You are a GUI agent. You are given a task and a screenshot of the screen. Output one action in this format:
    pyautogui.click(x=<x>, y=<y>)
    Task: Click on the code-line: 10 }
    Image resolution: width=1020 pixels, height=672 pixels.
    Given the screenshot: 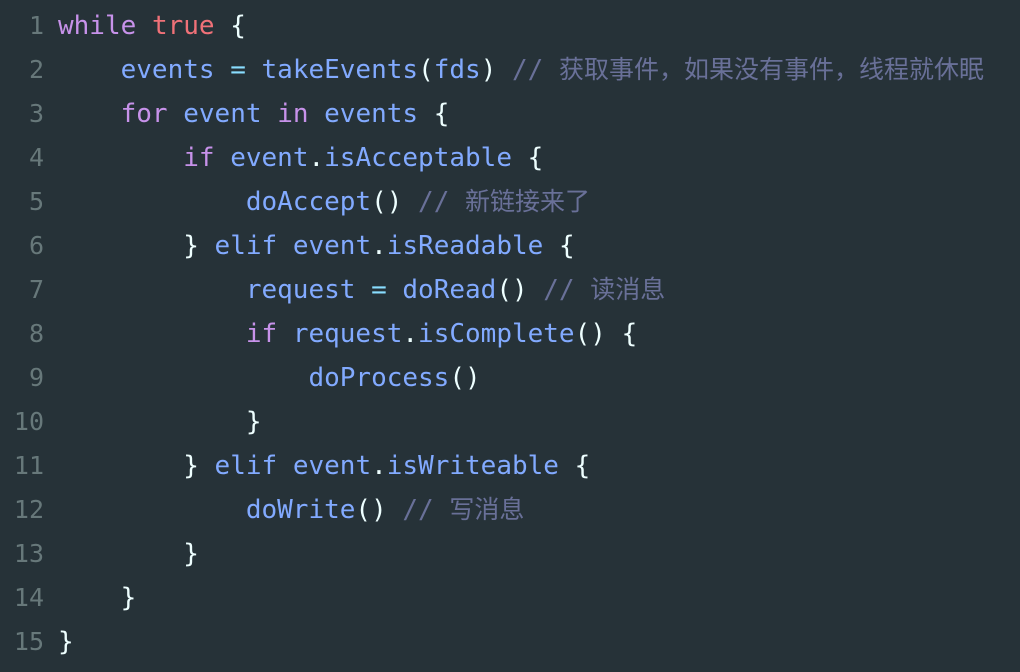 What is the action you would take?
    pyautogui.click(x=510, y=422)
    